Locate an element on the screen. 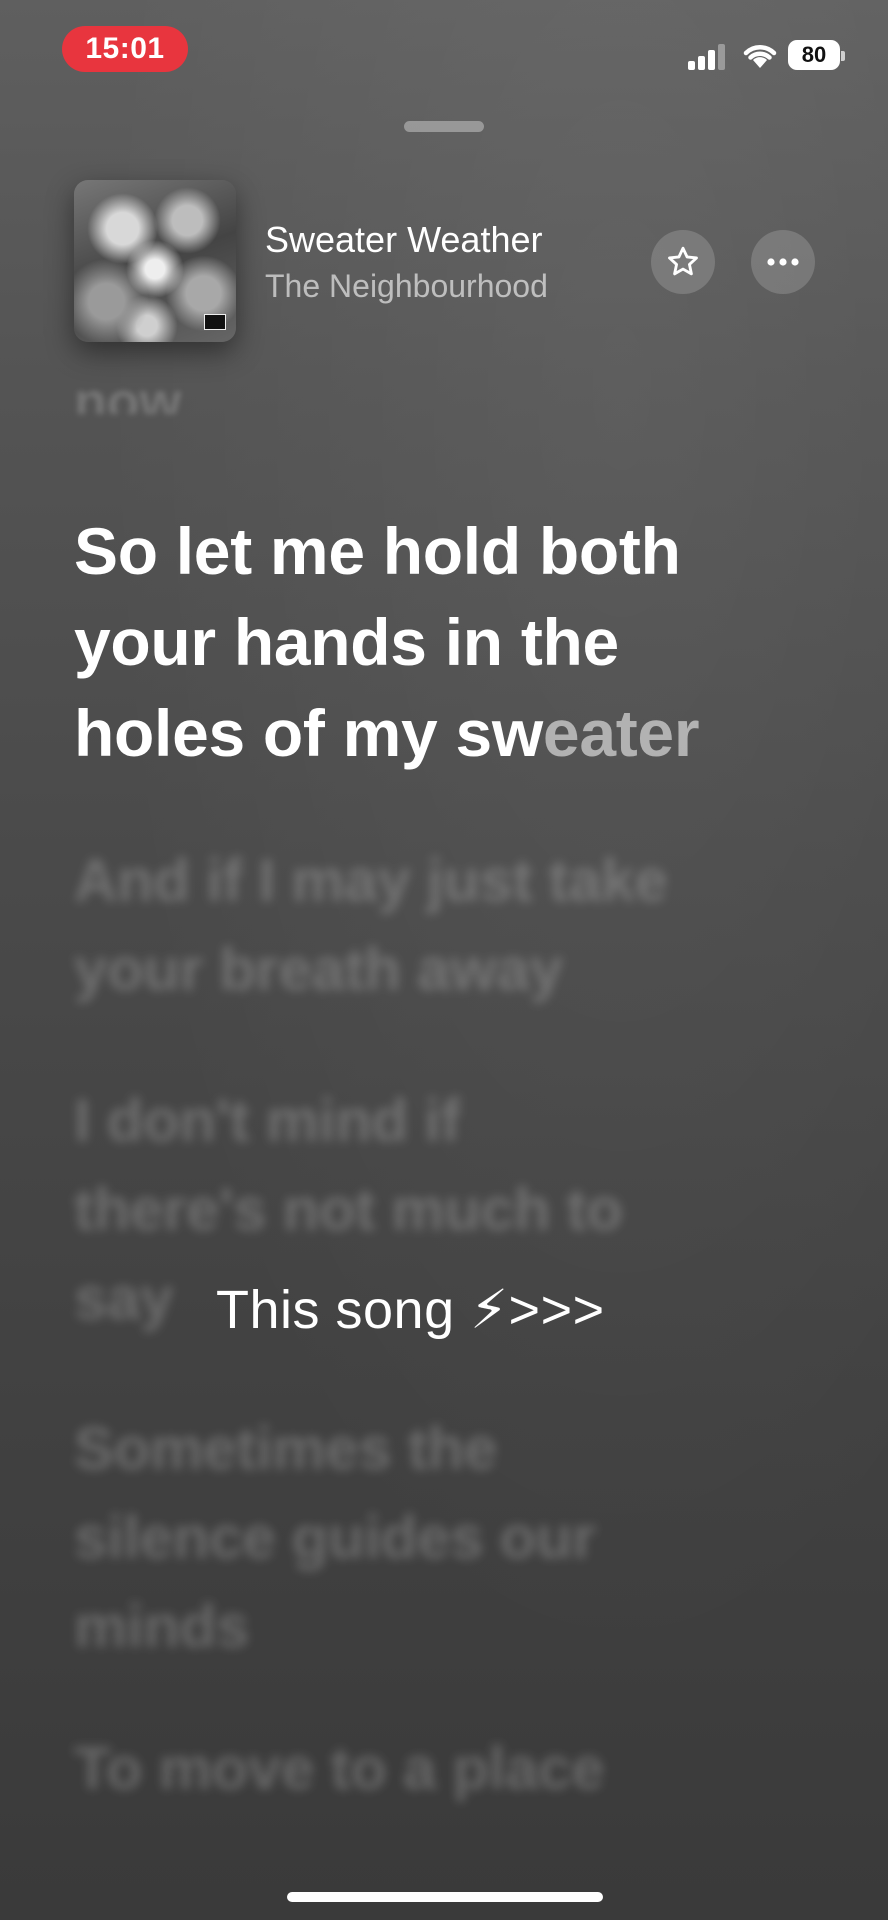  more-options-button is located at coordinates (783, 262).